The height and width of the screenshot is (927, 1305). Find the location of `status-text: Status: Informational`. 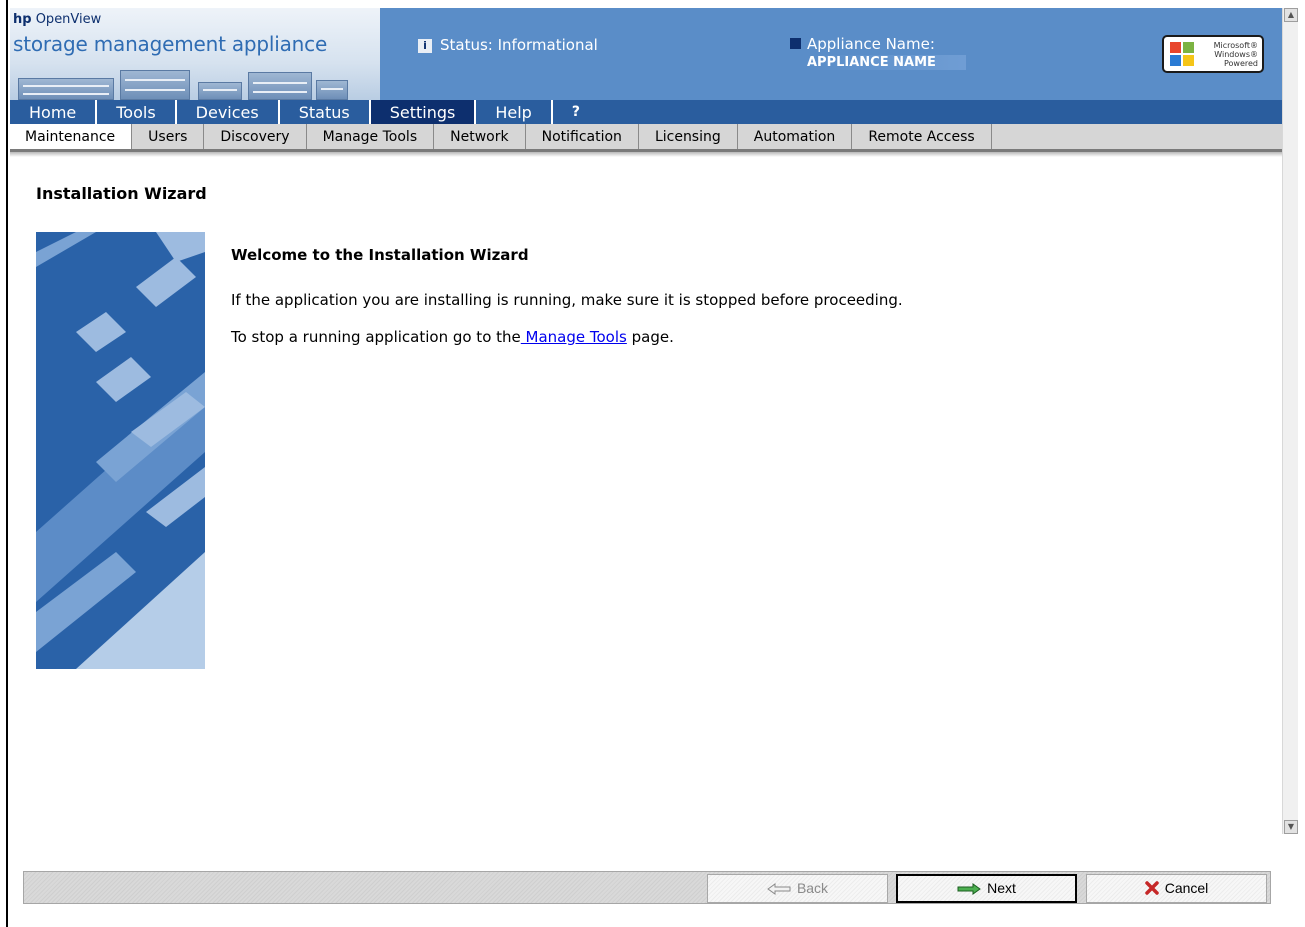

status-text: Status: Informational is located at coordinates (519, 45).